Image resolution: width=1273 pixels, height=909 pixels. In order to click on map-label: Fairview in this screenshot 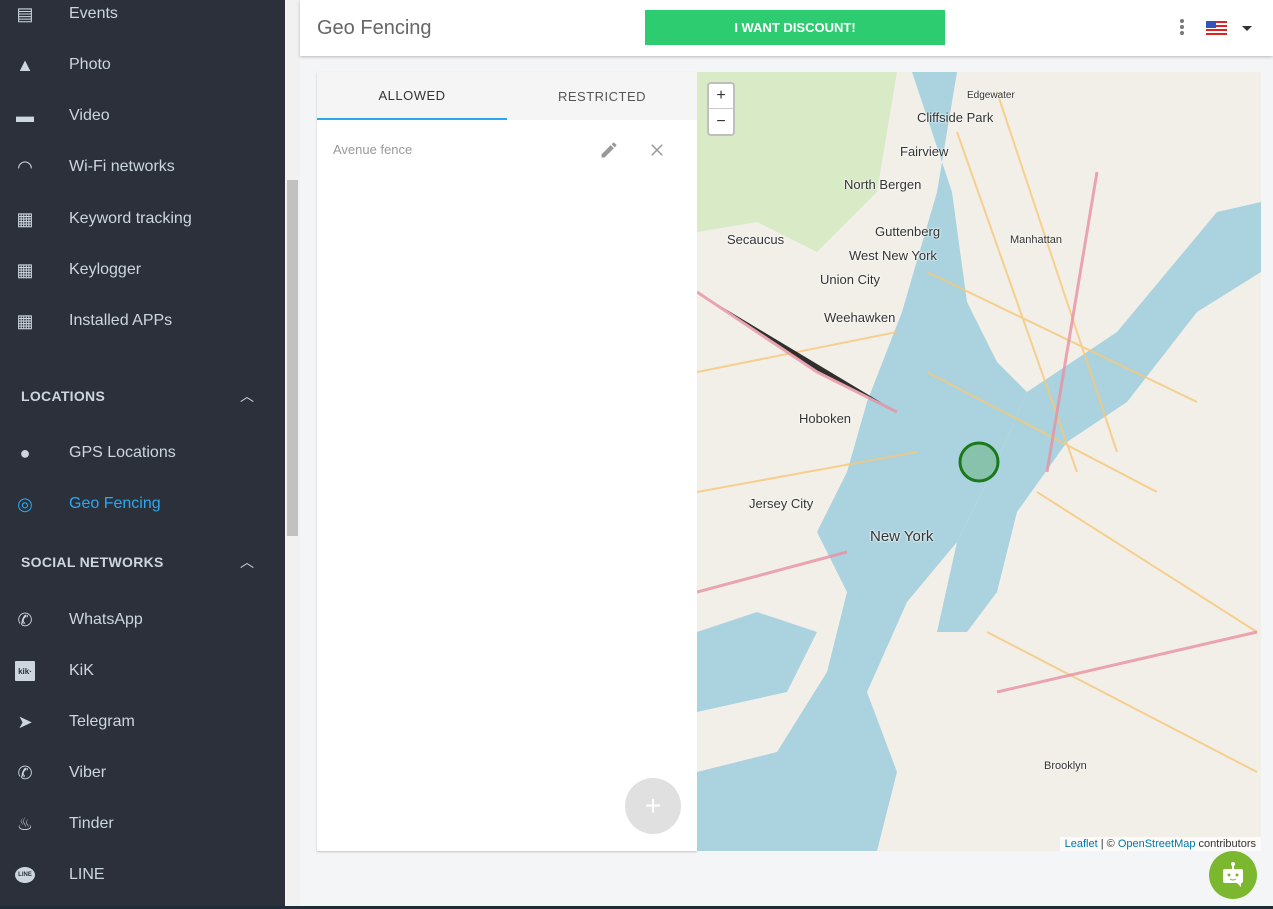, I will do `click(924, 151)`.